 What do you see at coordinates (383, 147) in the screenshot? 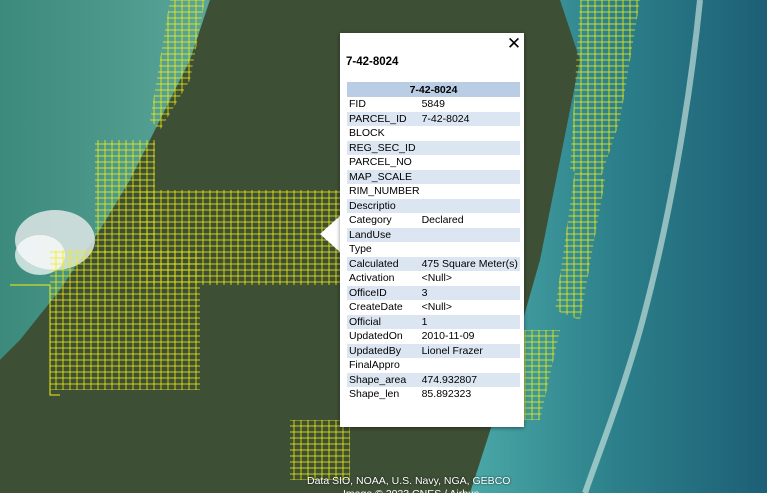
I see `attribute-key: REG_SEC_ID` at bounding box center [383, 147].